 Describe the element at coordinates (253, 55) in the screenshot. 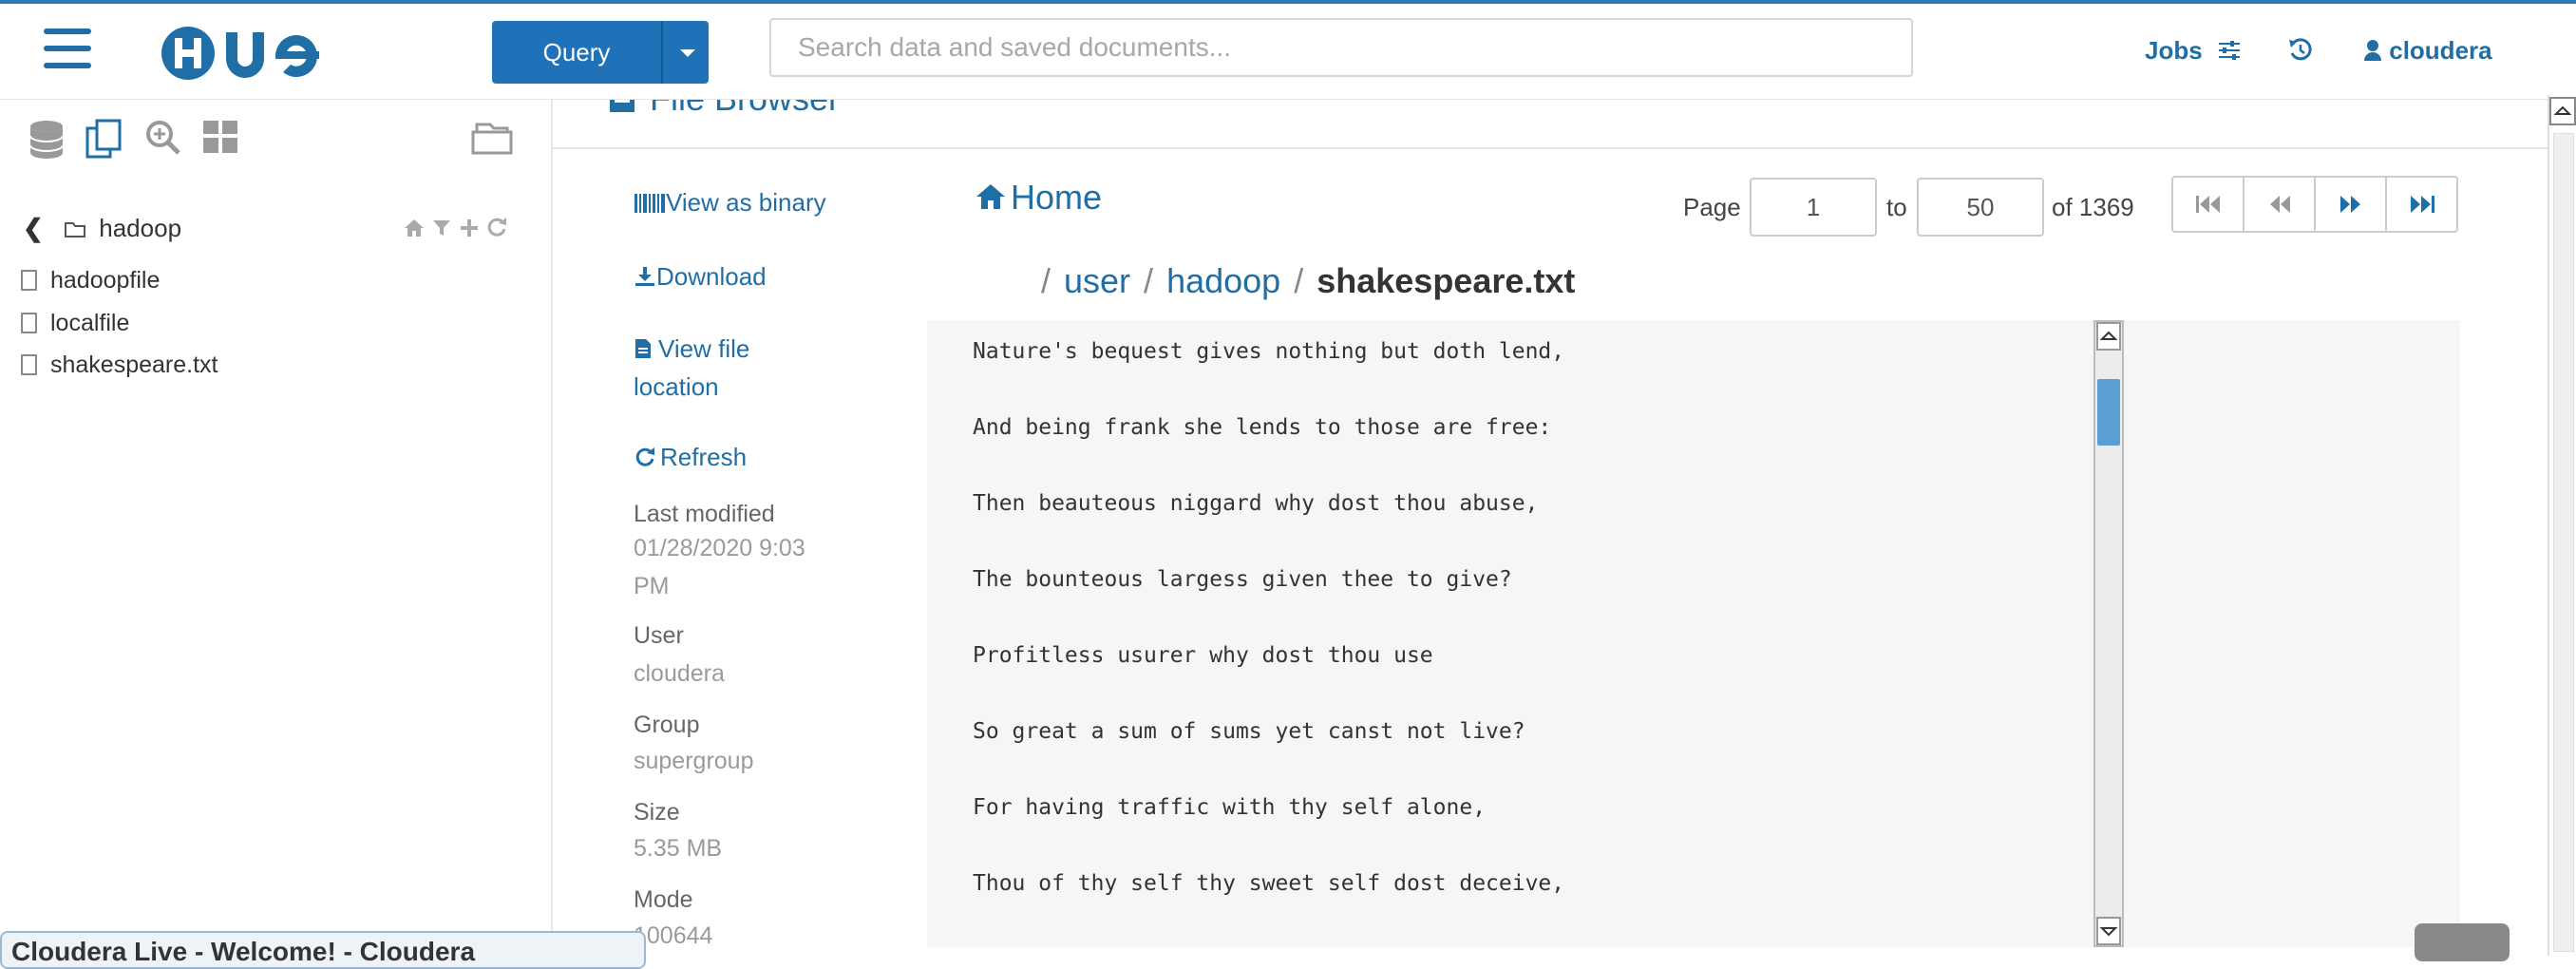

I see `hue-logo` at that location.